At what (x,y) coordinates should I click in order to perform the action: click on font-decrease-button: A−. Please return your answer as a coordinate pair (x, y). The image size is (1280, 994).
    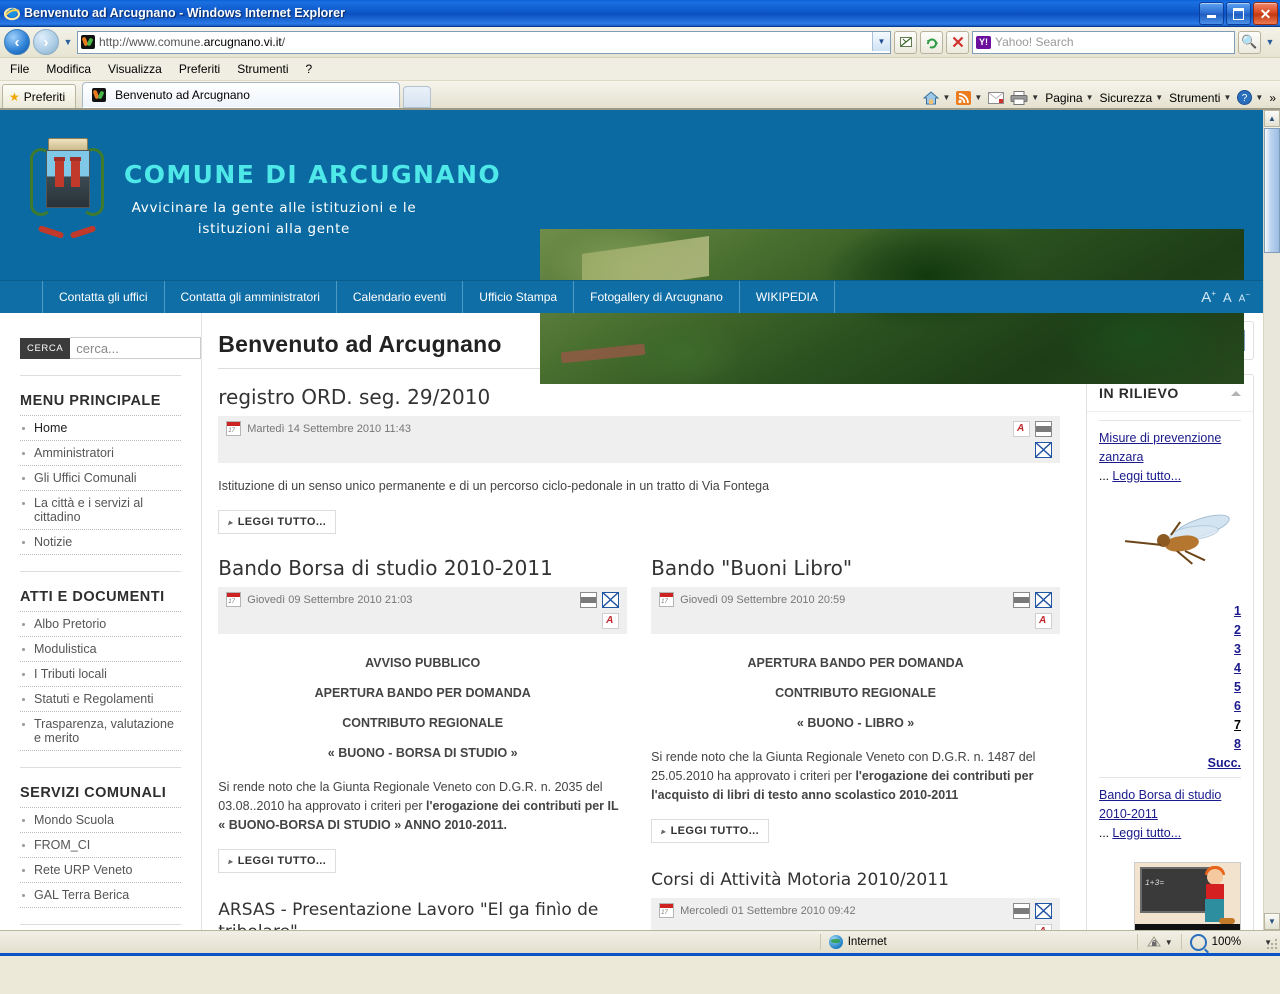
    Looking at the image, I should click on (1244, 297).